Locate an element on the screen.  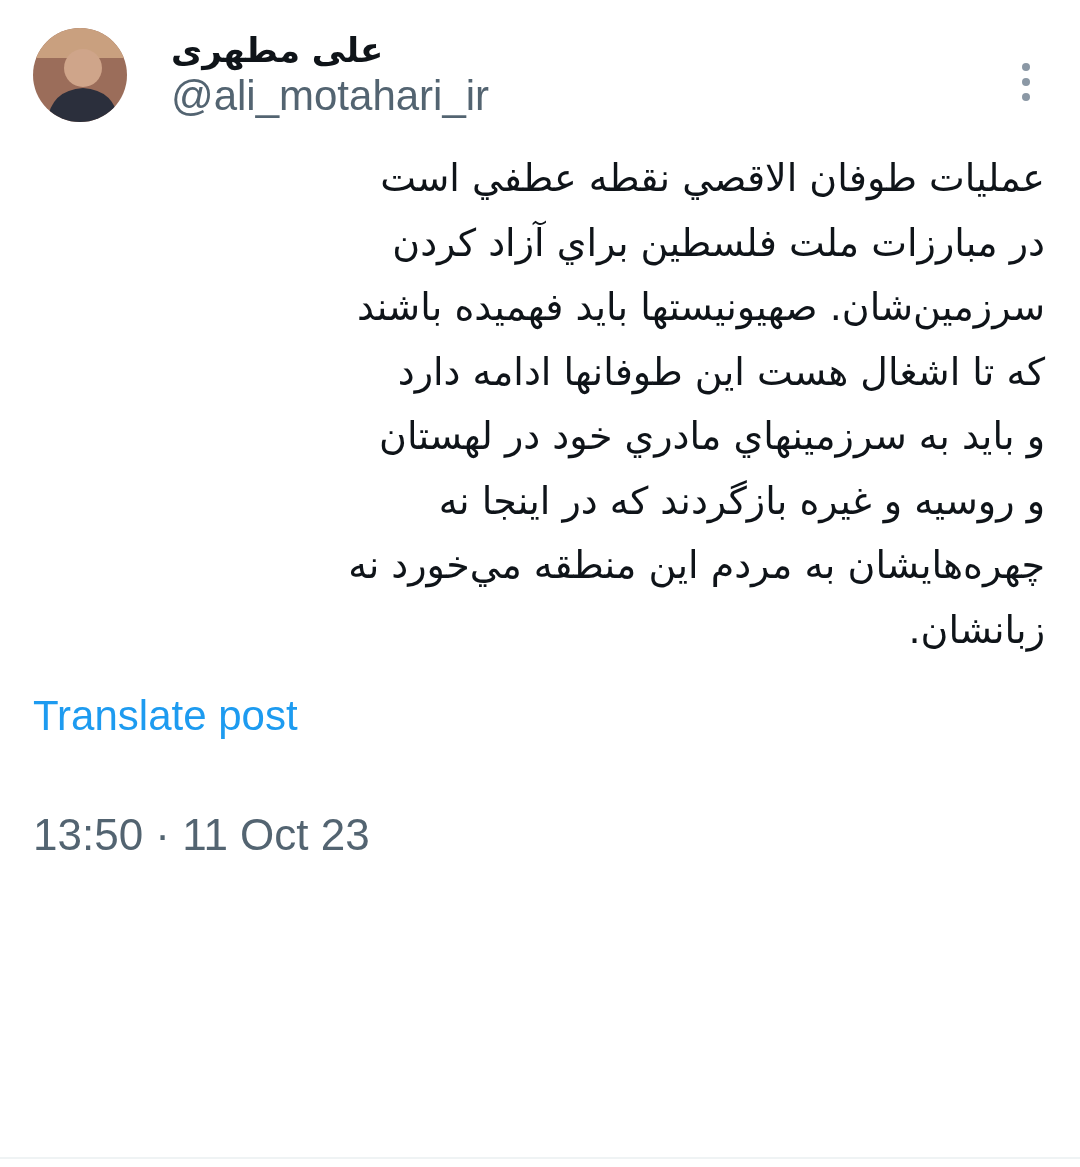
author-handle: @ali_motahari_ir is located at coordinates (573, 96).